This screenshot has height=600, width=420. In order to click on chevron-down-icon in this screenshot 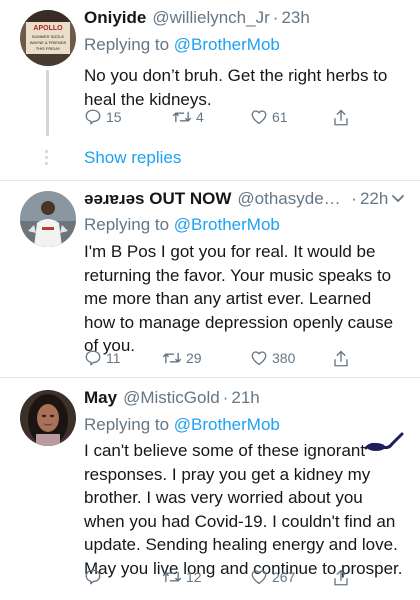, I will do `click(398, 199)`.